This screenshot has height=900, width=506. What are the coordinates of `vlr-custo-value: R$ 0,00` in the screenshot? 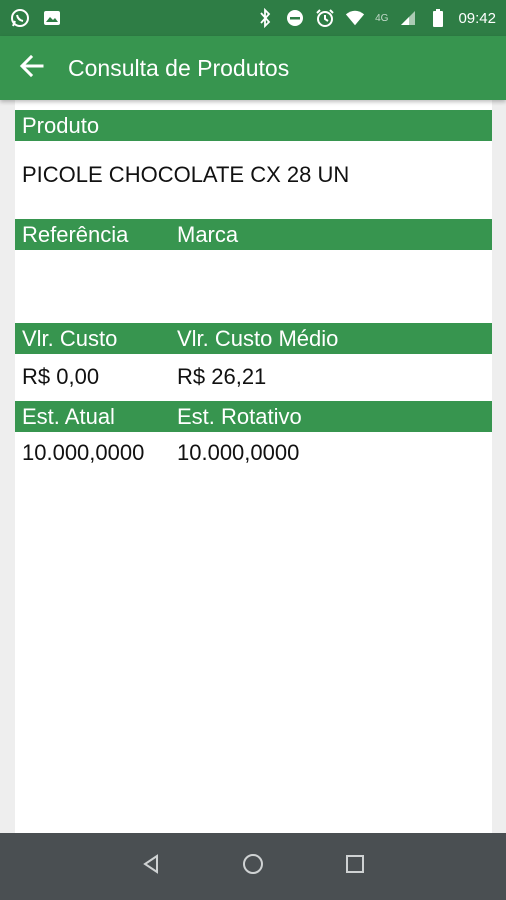 It's located at (61, 376).